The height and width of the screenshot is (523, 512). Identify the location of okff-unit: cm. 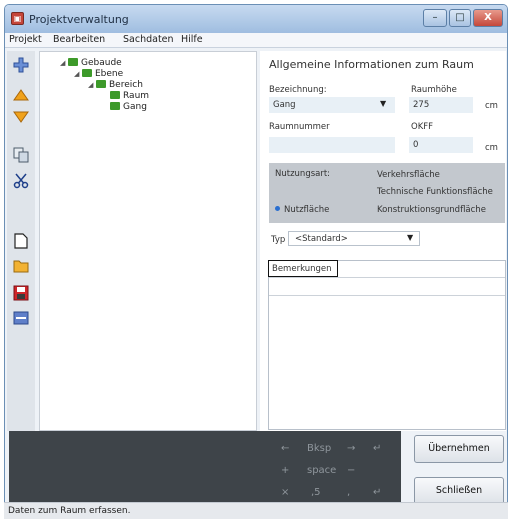
(491, 148).